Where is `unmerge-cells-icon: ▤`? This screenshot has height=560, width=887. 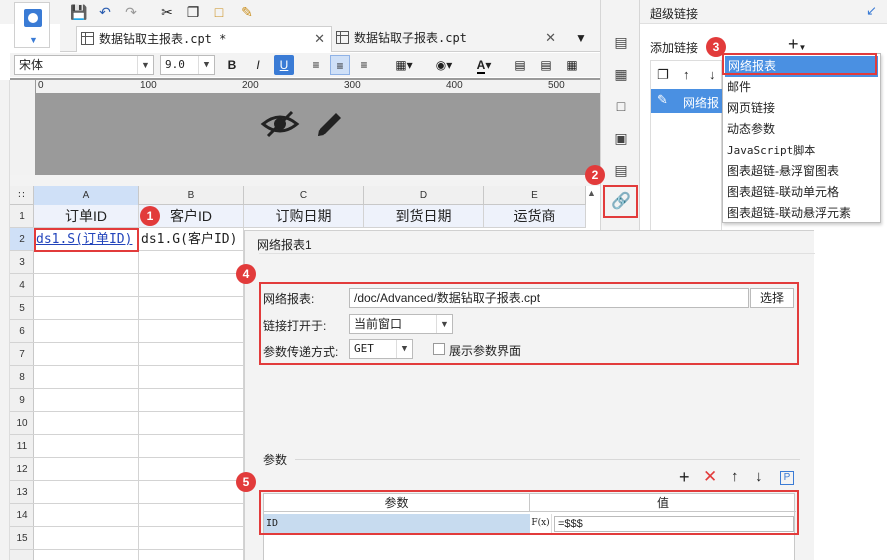
unmerge-cells-icon: ▤ is located at coordinates (546, 65).